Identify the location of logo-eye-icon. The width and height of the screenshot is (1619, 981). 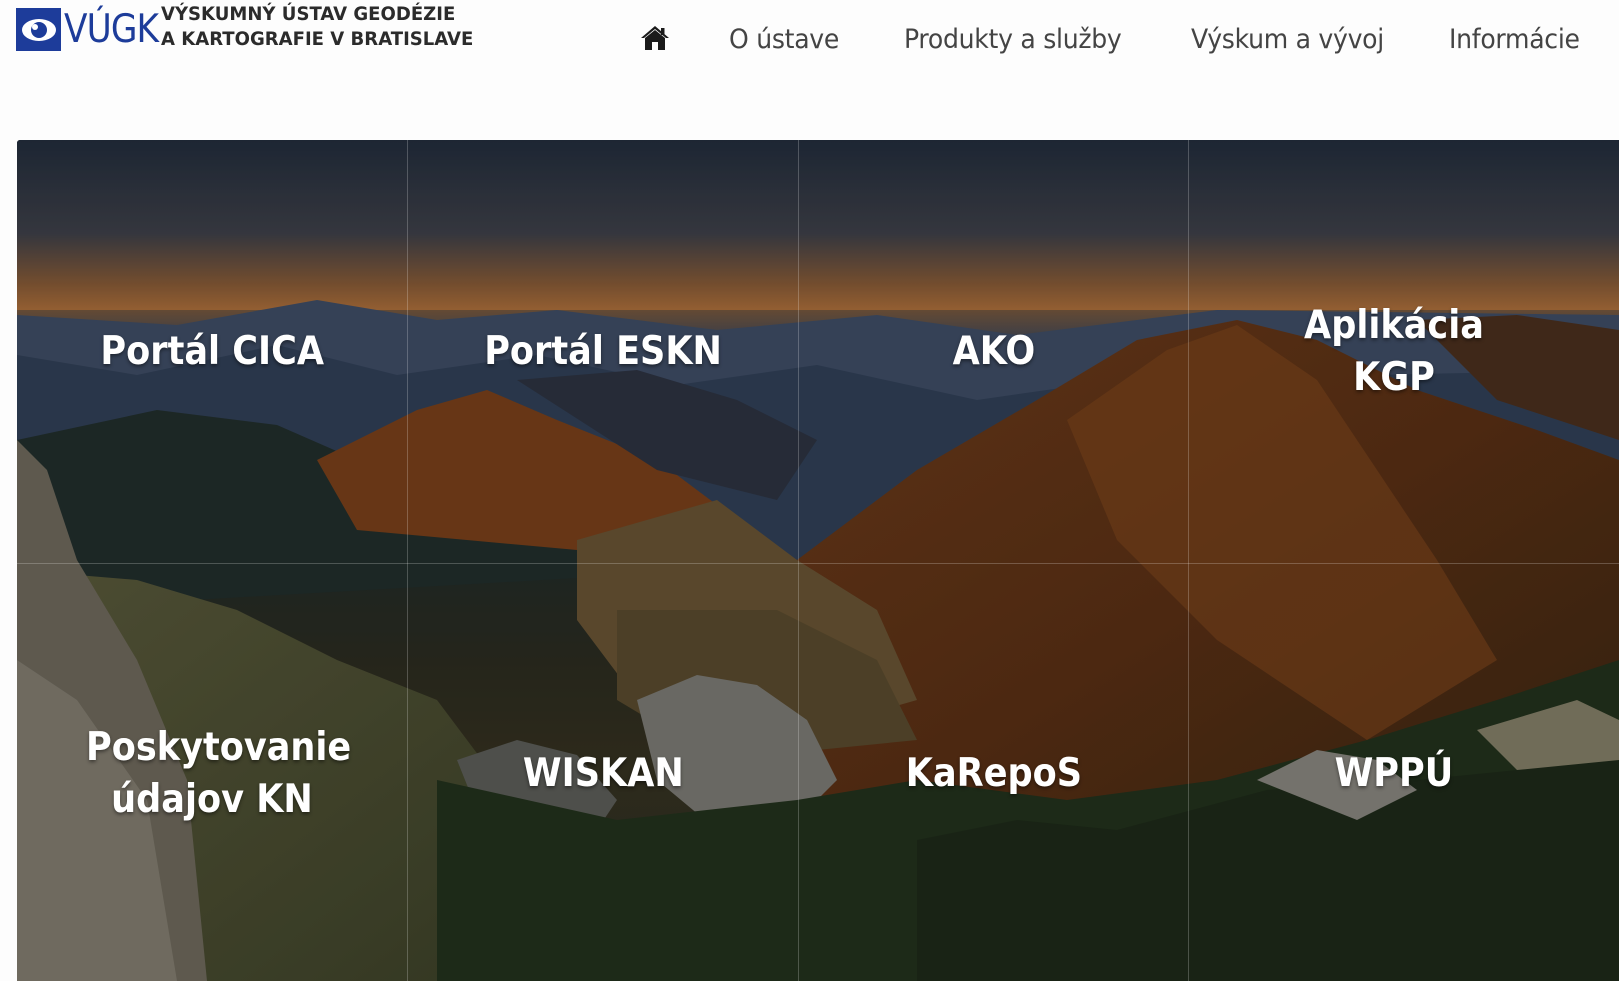
(38, 29).